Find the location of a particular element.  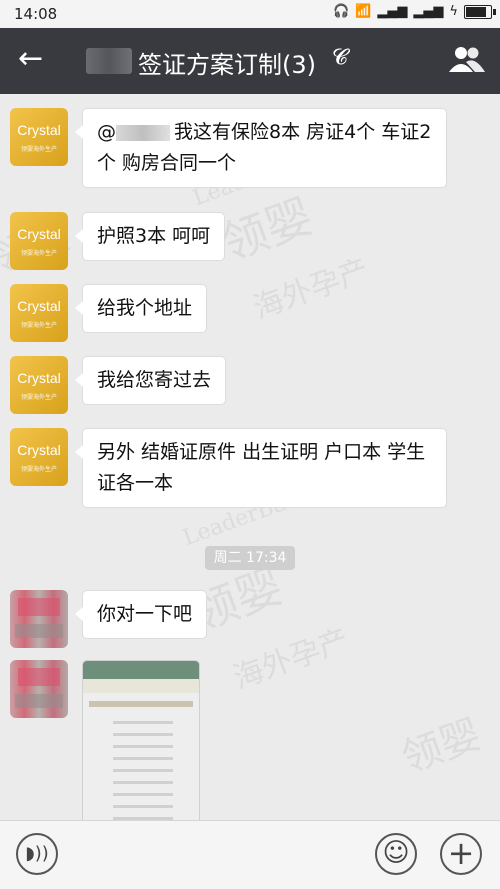

chat-header: ← 签证方案订制(3) 𝓒 is located at coordinates (250, 61).